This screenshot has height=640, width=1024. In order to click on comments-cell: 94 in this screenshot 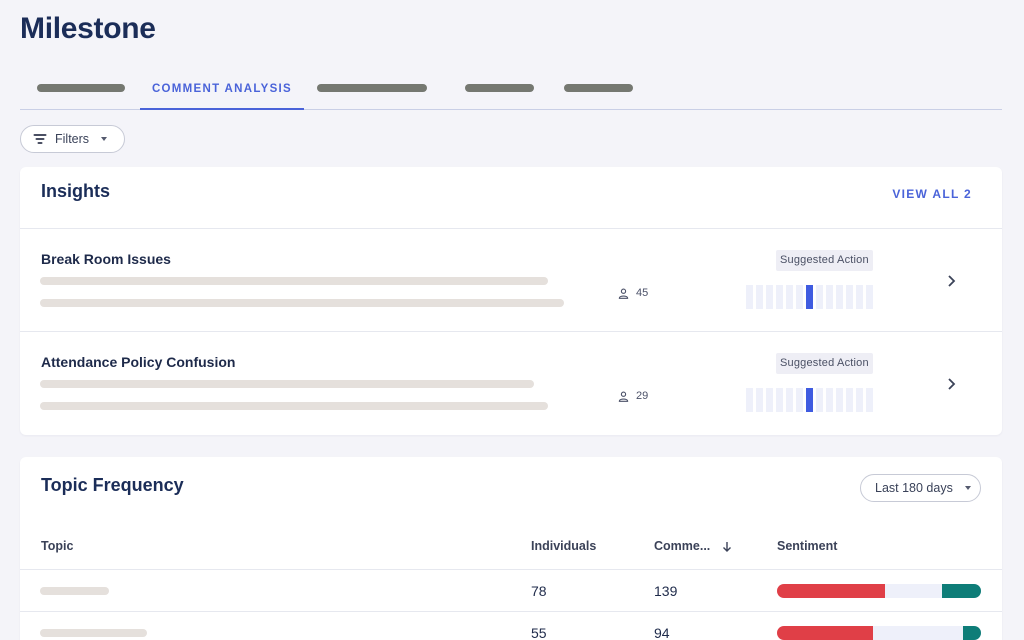, I will do `click(662, 632)`.